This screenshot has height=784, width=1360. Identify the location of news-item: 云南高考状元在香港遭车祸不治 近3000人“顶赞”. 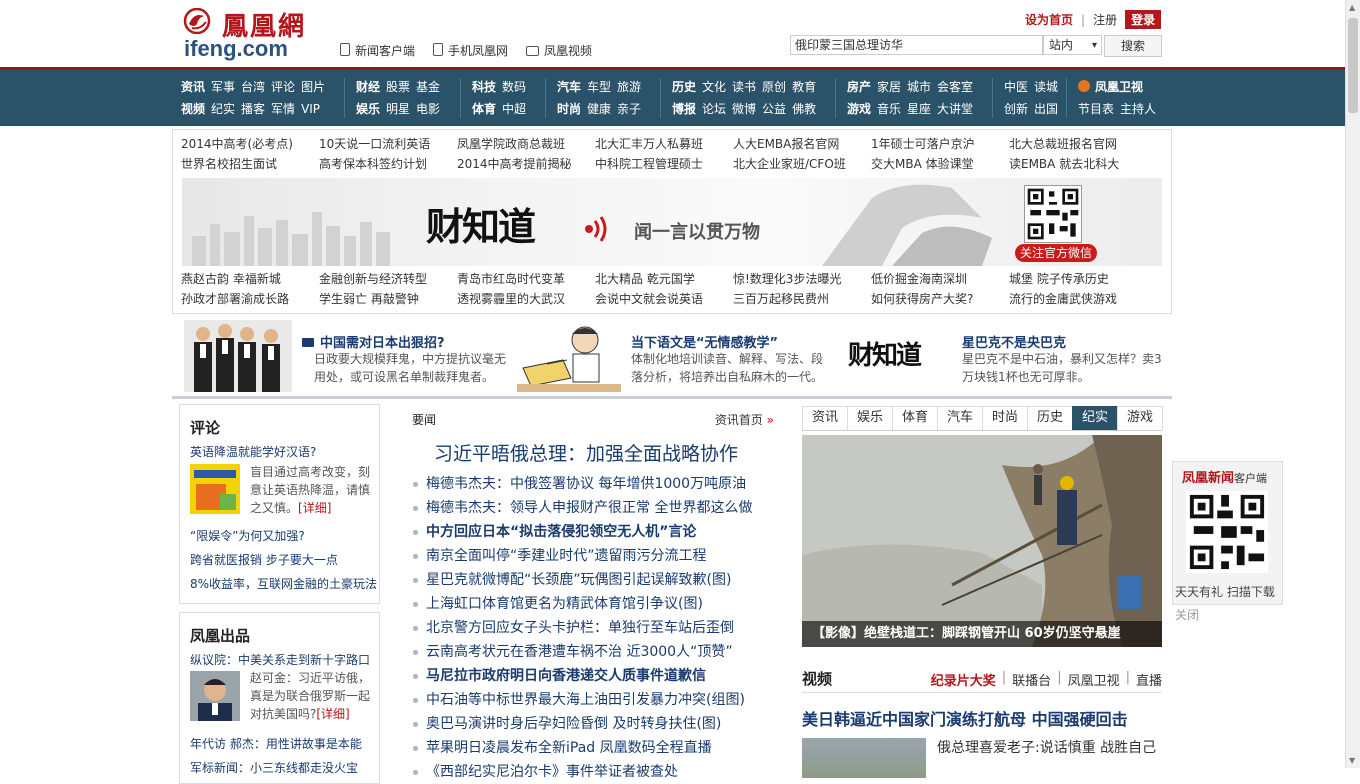
(595, 652).